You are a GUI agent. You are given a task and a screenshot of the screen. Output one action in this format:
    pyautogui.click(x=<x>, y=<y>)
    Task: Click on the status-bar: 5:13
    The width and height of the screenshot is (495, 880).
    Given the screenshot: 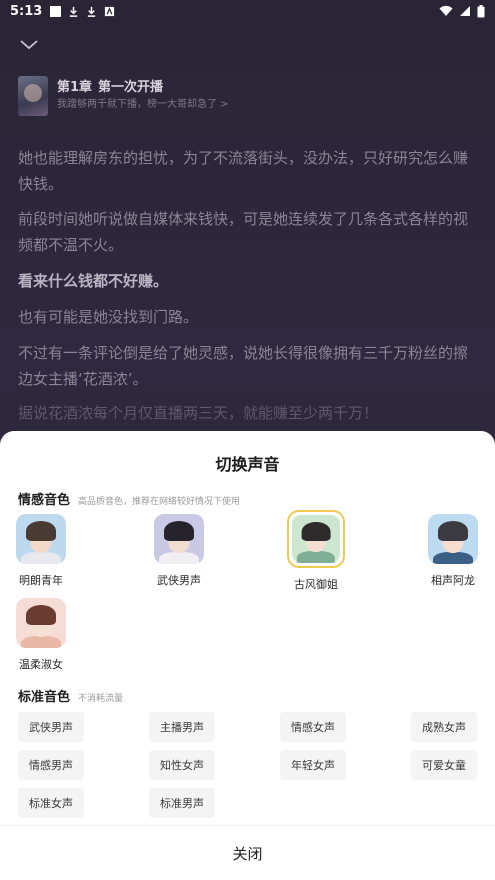 What is the action you would take?
    pyautogui.click(x=247, y=11)
    